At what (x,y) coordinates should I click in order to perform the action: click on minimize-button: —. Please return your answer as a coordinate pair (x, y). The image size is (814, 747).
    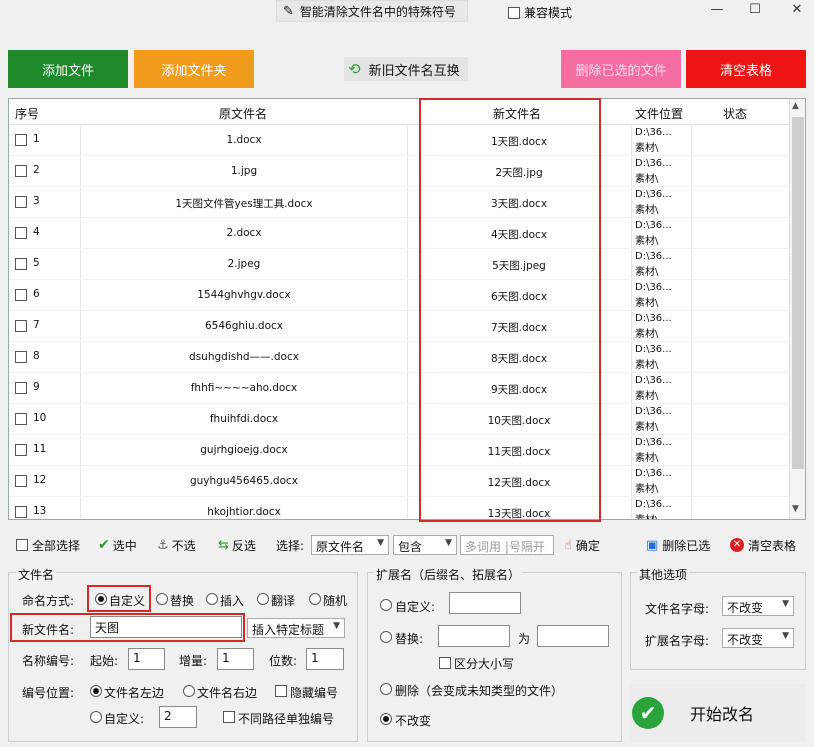
    Looking at the image, I should click on (717, 11).